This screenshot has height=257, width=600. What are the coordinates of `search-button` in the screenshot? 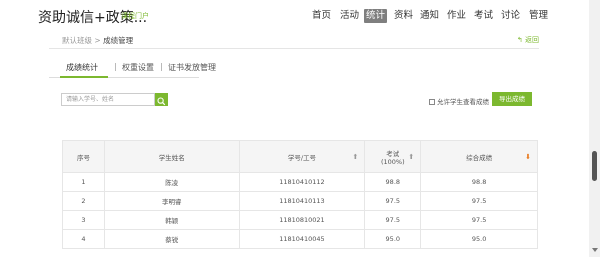 It's located at (161, 99).